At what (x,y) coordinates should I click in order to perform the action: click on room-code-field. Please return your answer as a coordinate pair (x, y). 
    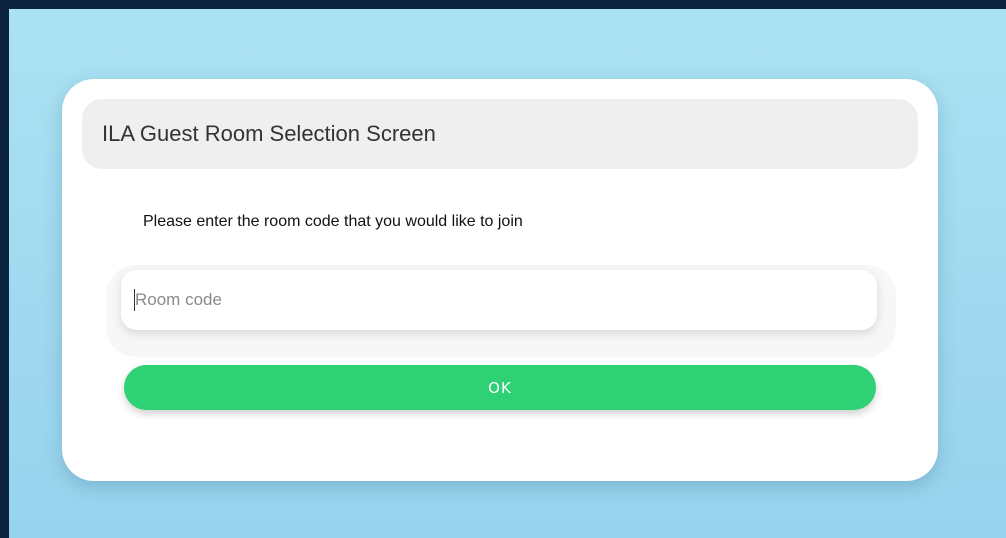
    Looking at the image, I should click on (499, 300).